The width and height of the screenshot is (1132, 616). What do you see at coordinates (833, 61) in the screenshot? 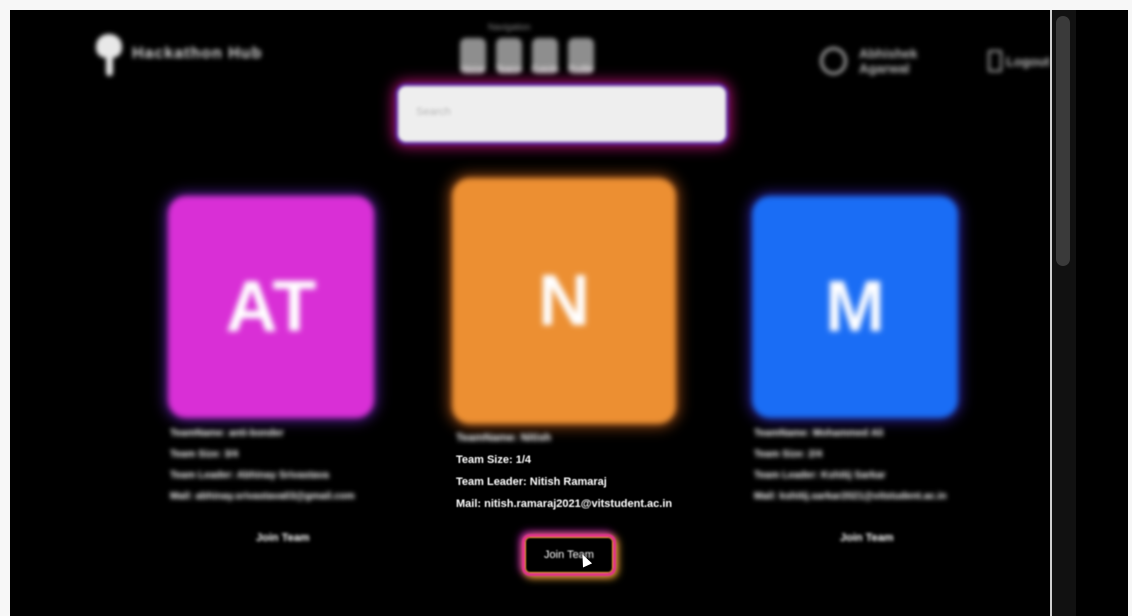
I see `user-avatar-icon` at bounding box center [833, 61].